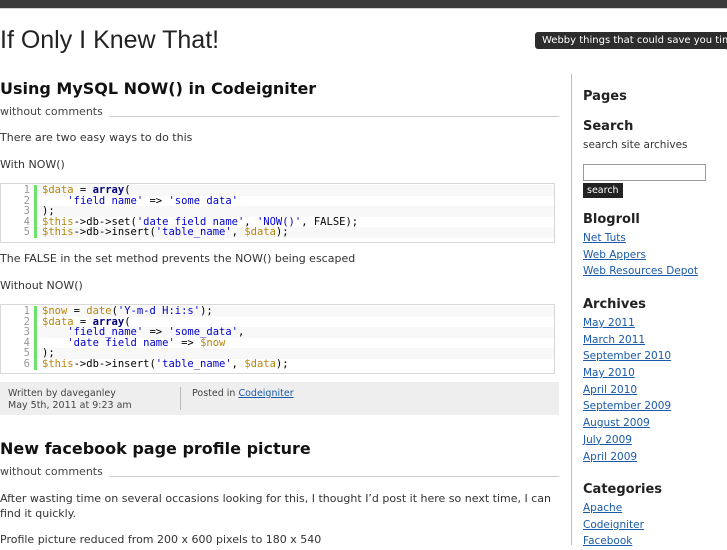 The image size is (727, 550). What do you see at coordinates (32, 164) in the screenshot?
I see `post-paragraph: With NOW()` at bounding box center [32, 164].